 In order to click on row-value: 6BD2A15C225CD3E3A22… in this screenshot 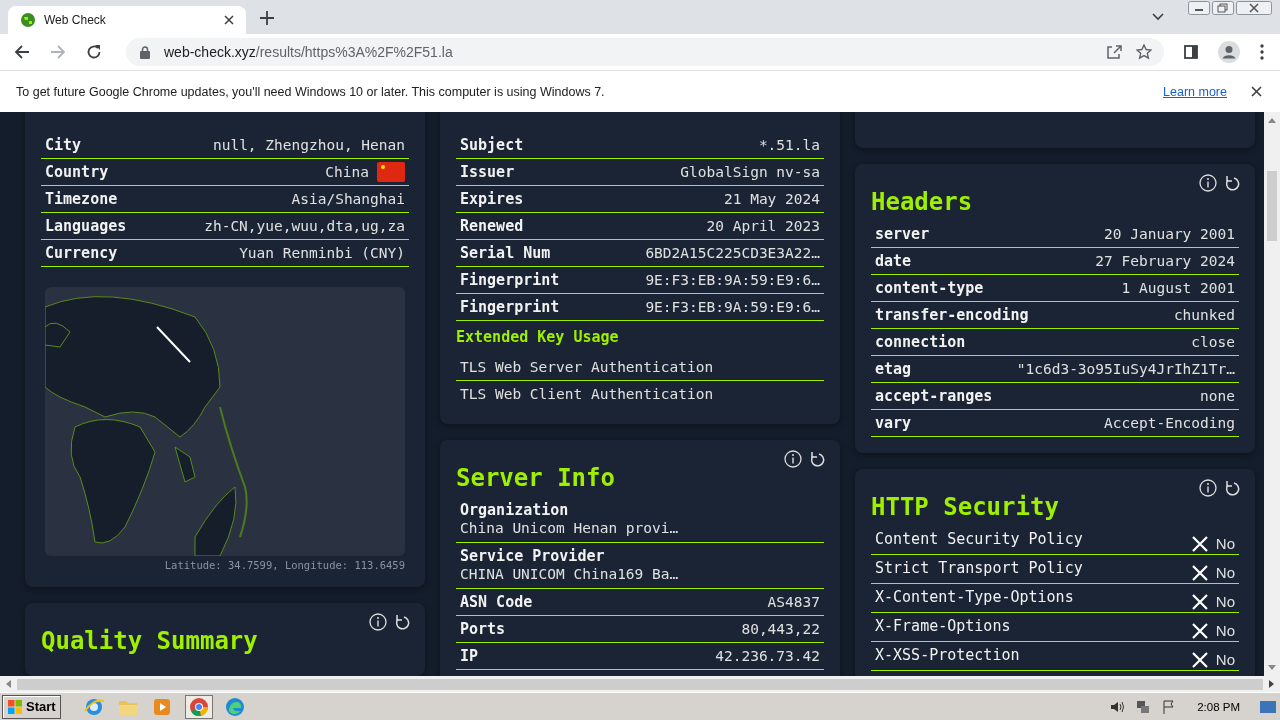, I will do `click(732, 253)`.